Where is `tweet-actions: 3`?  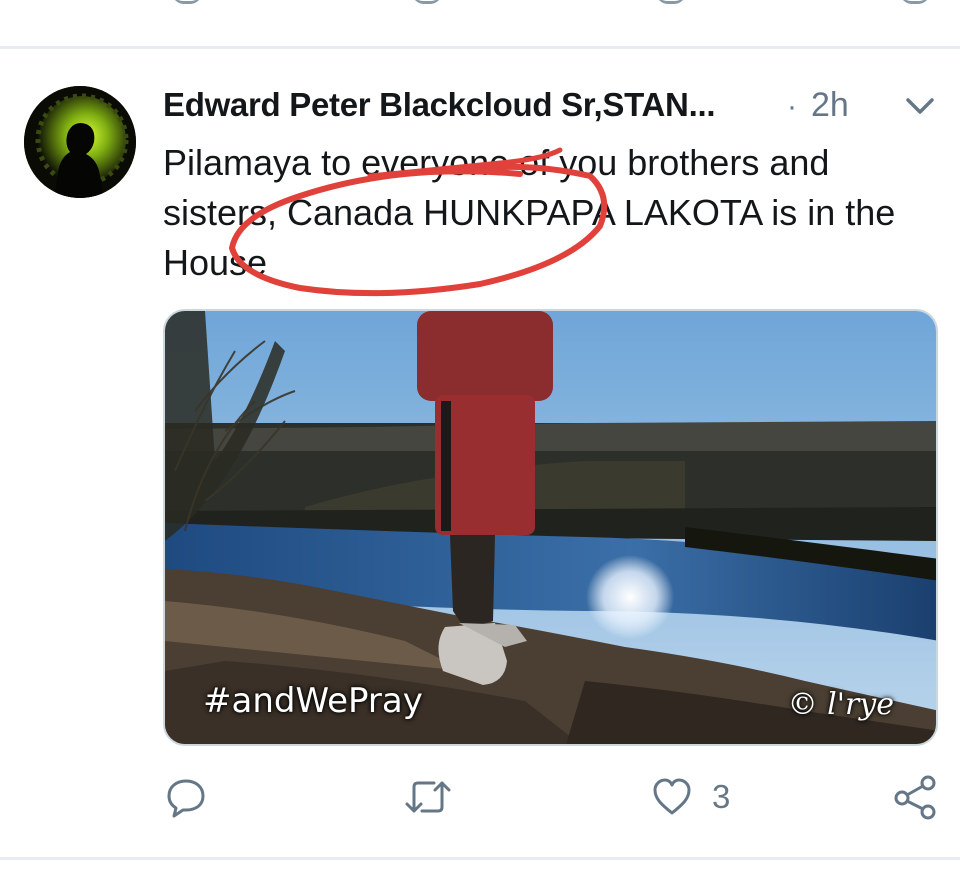 tweet-actions: 3 is located at coordinates (480, 800).